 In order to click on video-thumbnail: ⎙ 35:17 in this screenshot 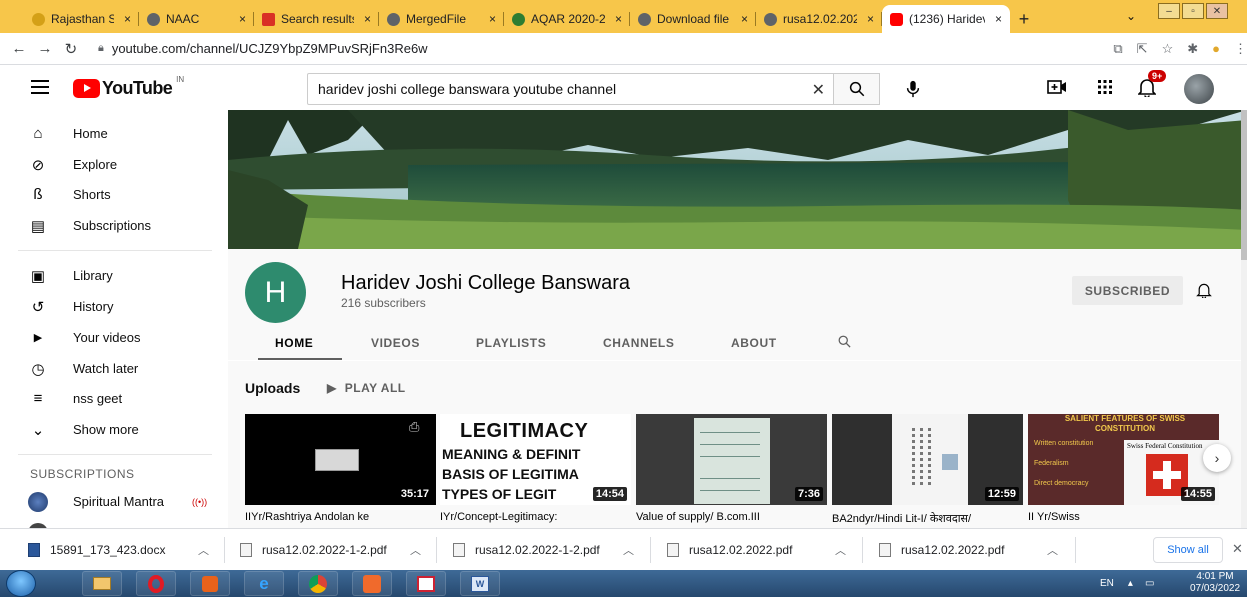, I will do `click(340, 459)`.